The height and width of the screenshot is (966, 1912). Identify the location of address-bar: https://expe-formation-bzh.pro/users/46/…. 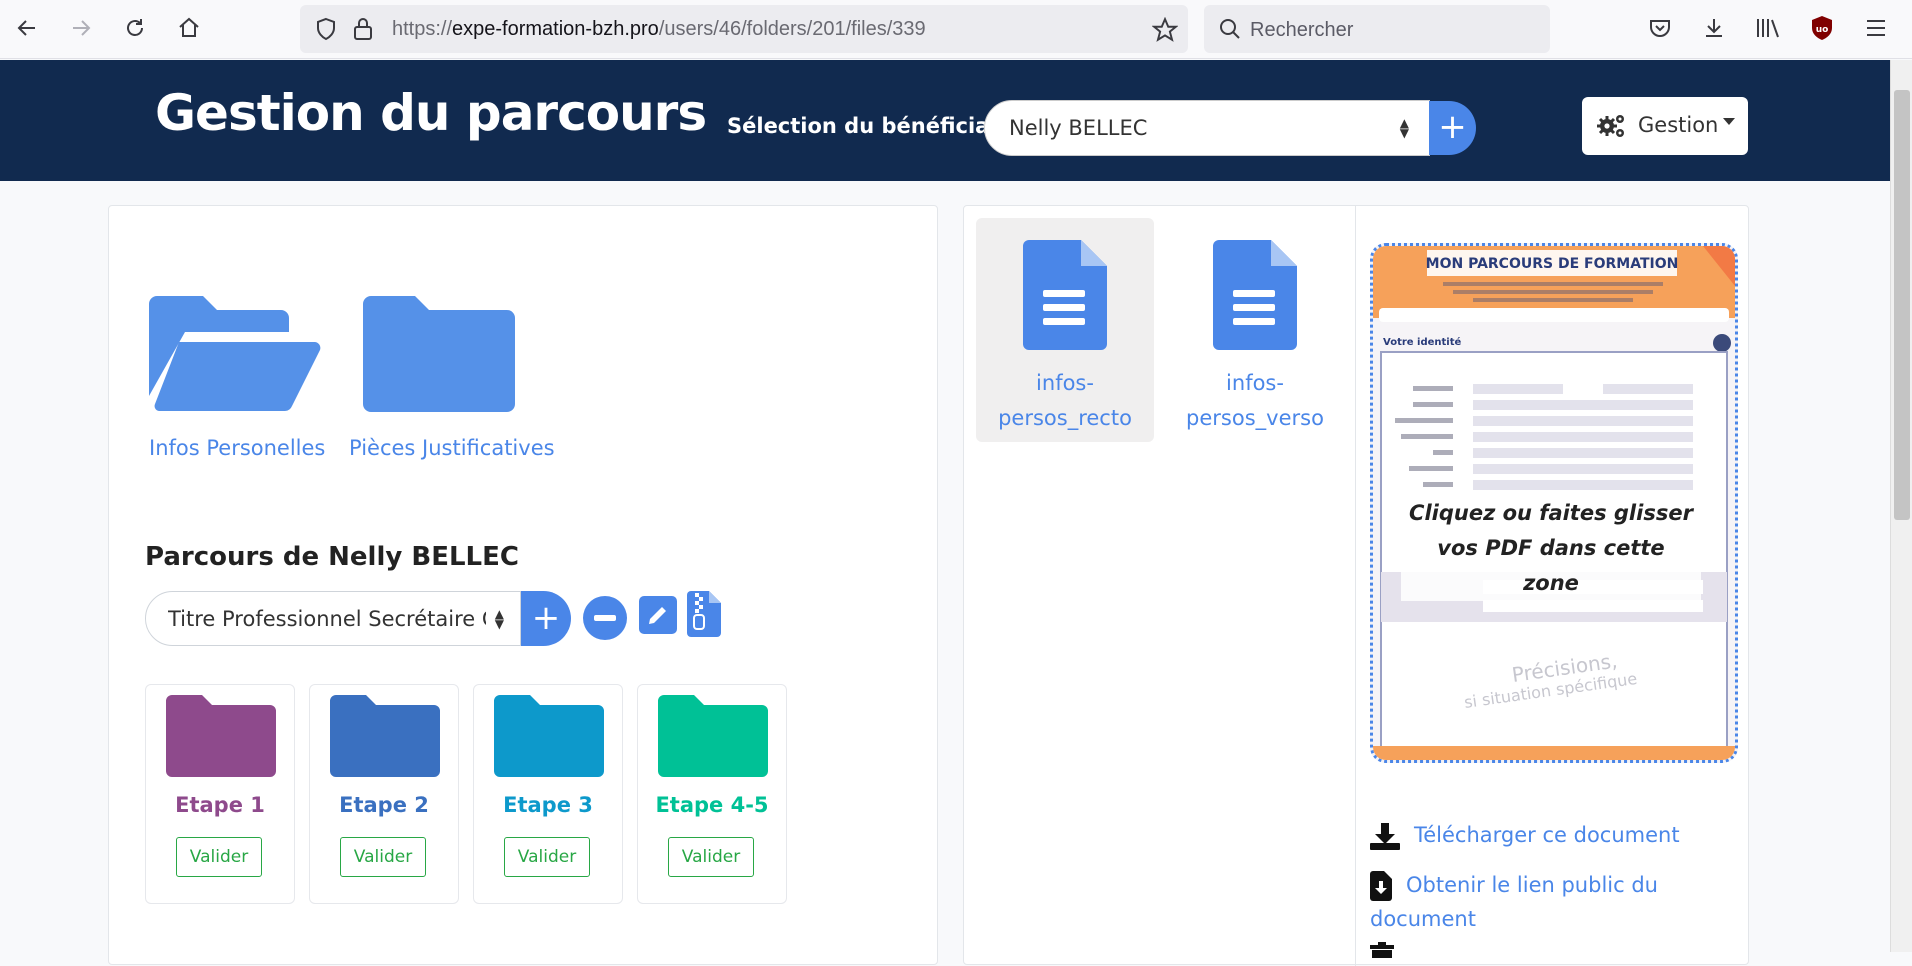
(744, 29).